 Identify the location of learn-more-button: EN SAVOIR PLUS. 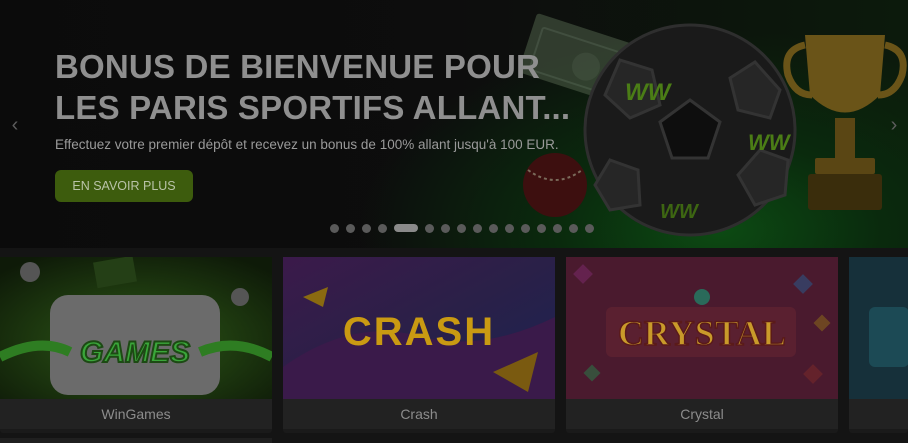
(124, 186).